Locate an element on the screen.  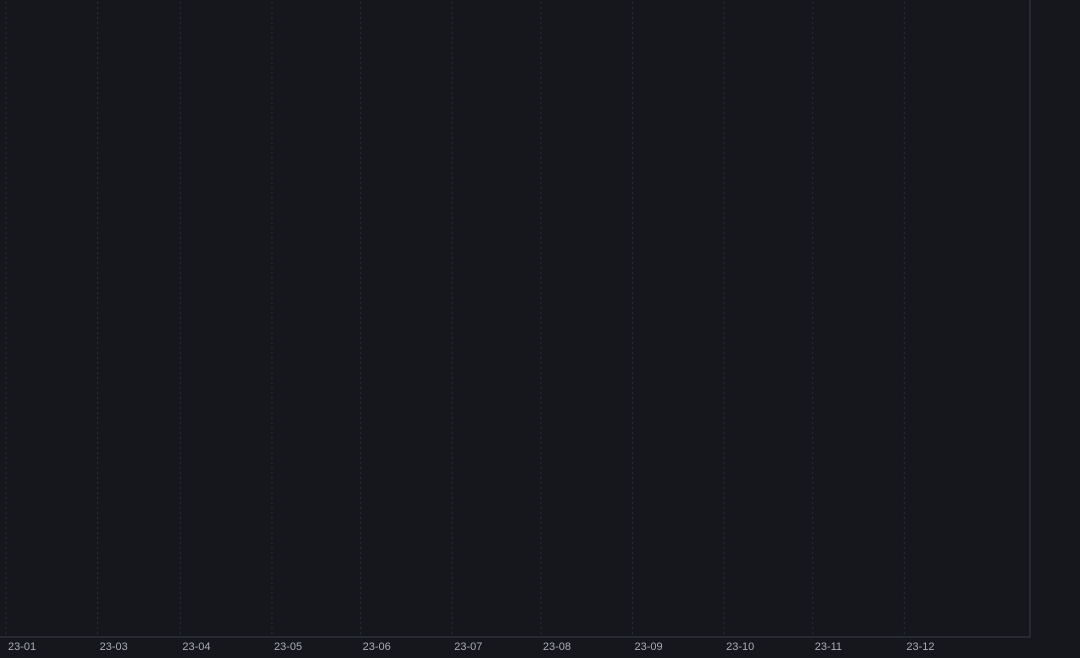
x-tick-label: 23-05 is located at coordinates (288, 647).